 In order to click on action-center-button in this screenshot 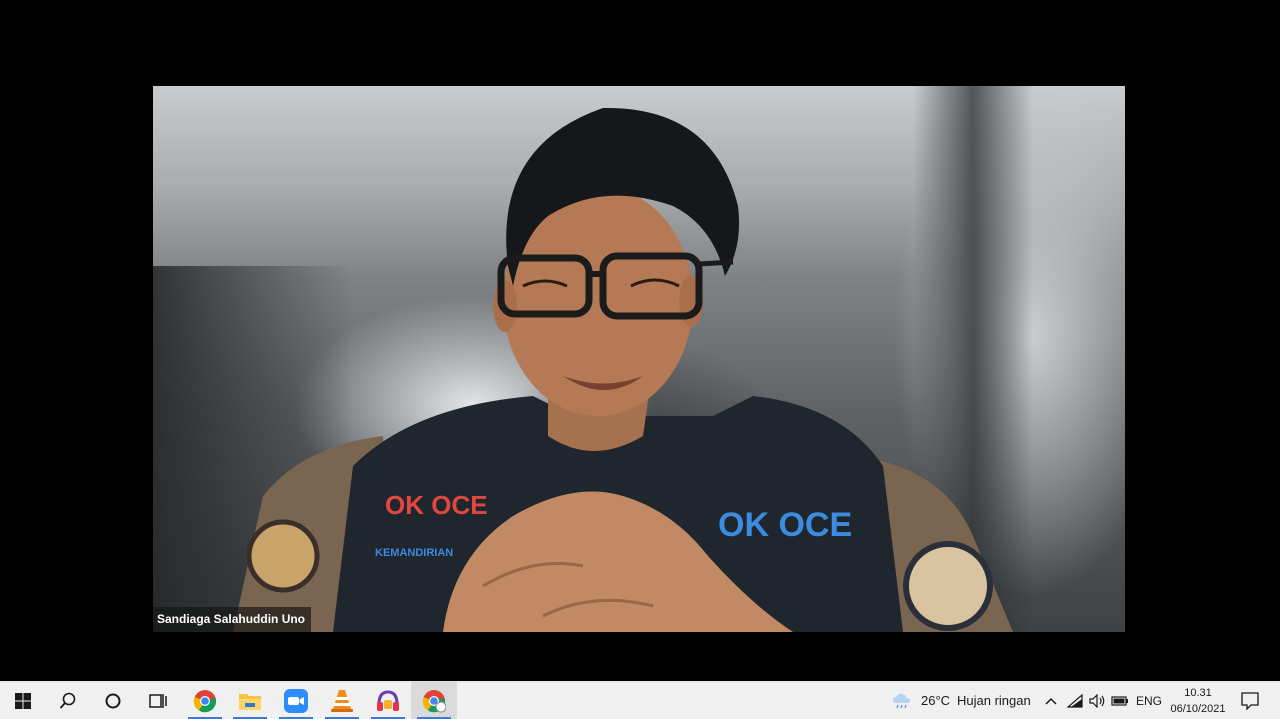, I will do `click(1250, 700)`.